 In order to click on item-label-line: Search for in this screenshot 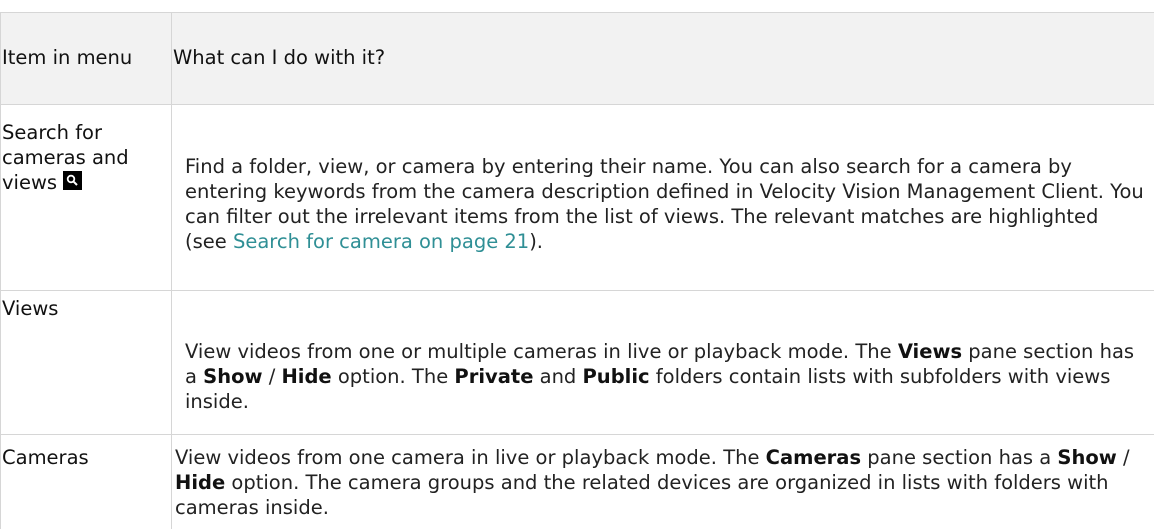, I will do `click(52, 132)`.